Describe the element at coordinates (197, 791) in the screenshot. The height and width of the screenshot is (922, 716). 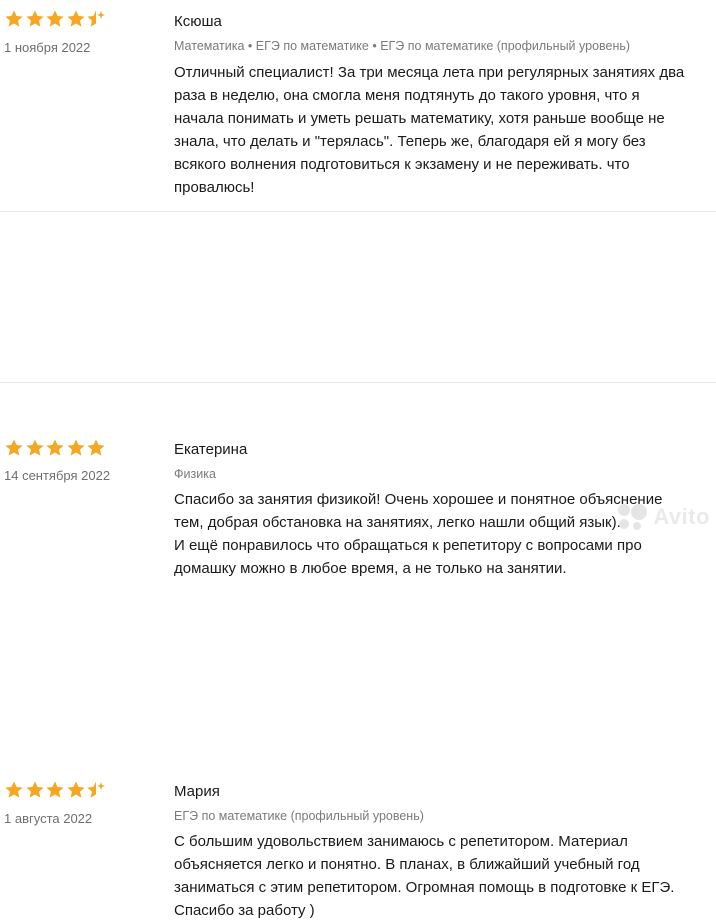
I see `reviewer-name: Мария` at that location.